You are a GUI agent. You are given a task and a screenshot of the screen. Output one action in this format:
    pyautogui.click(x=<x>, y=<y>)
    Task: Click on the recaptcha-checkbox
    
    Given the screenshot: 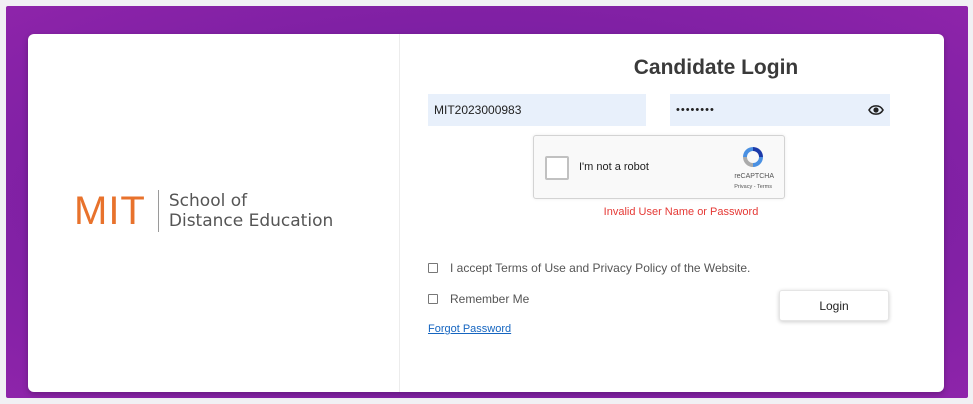 What is the action you would take?
    pyautogui.click(x=557, y=168)
    